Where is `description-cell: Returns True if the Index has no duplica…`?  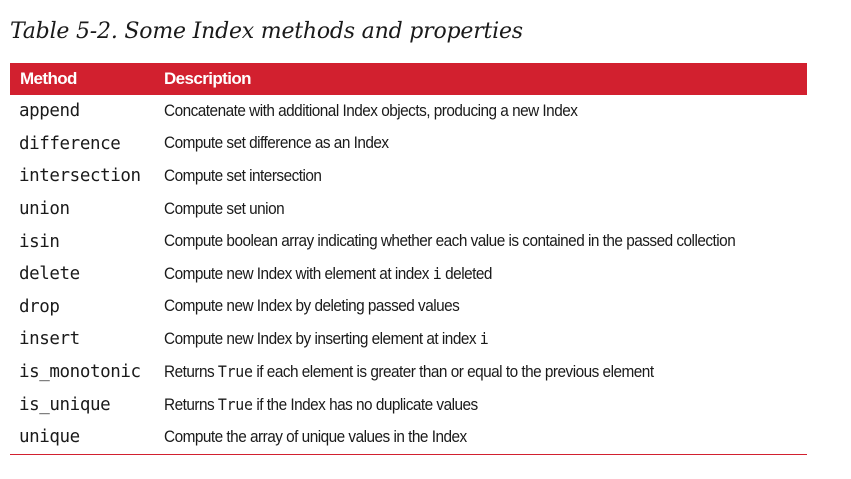 description-cell: Returns True if the Index has no duplica… is located at coordinates (321, 405).